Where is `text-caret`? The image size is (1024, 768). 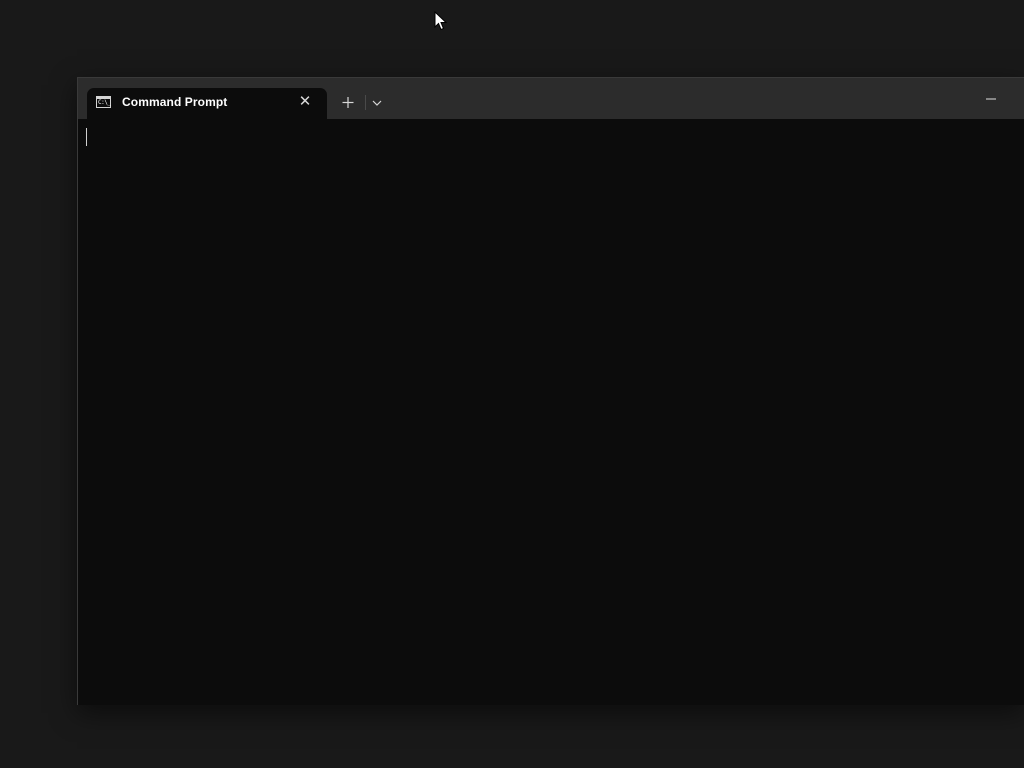 text-caret is located at coordinates (86, 137).